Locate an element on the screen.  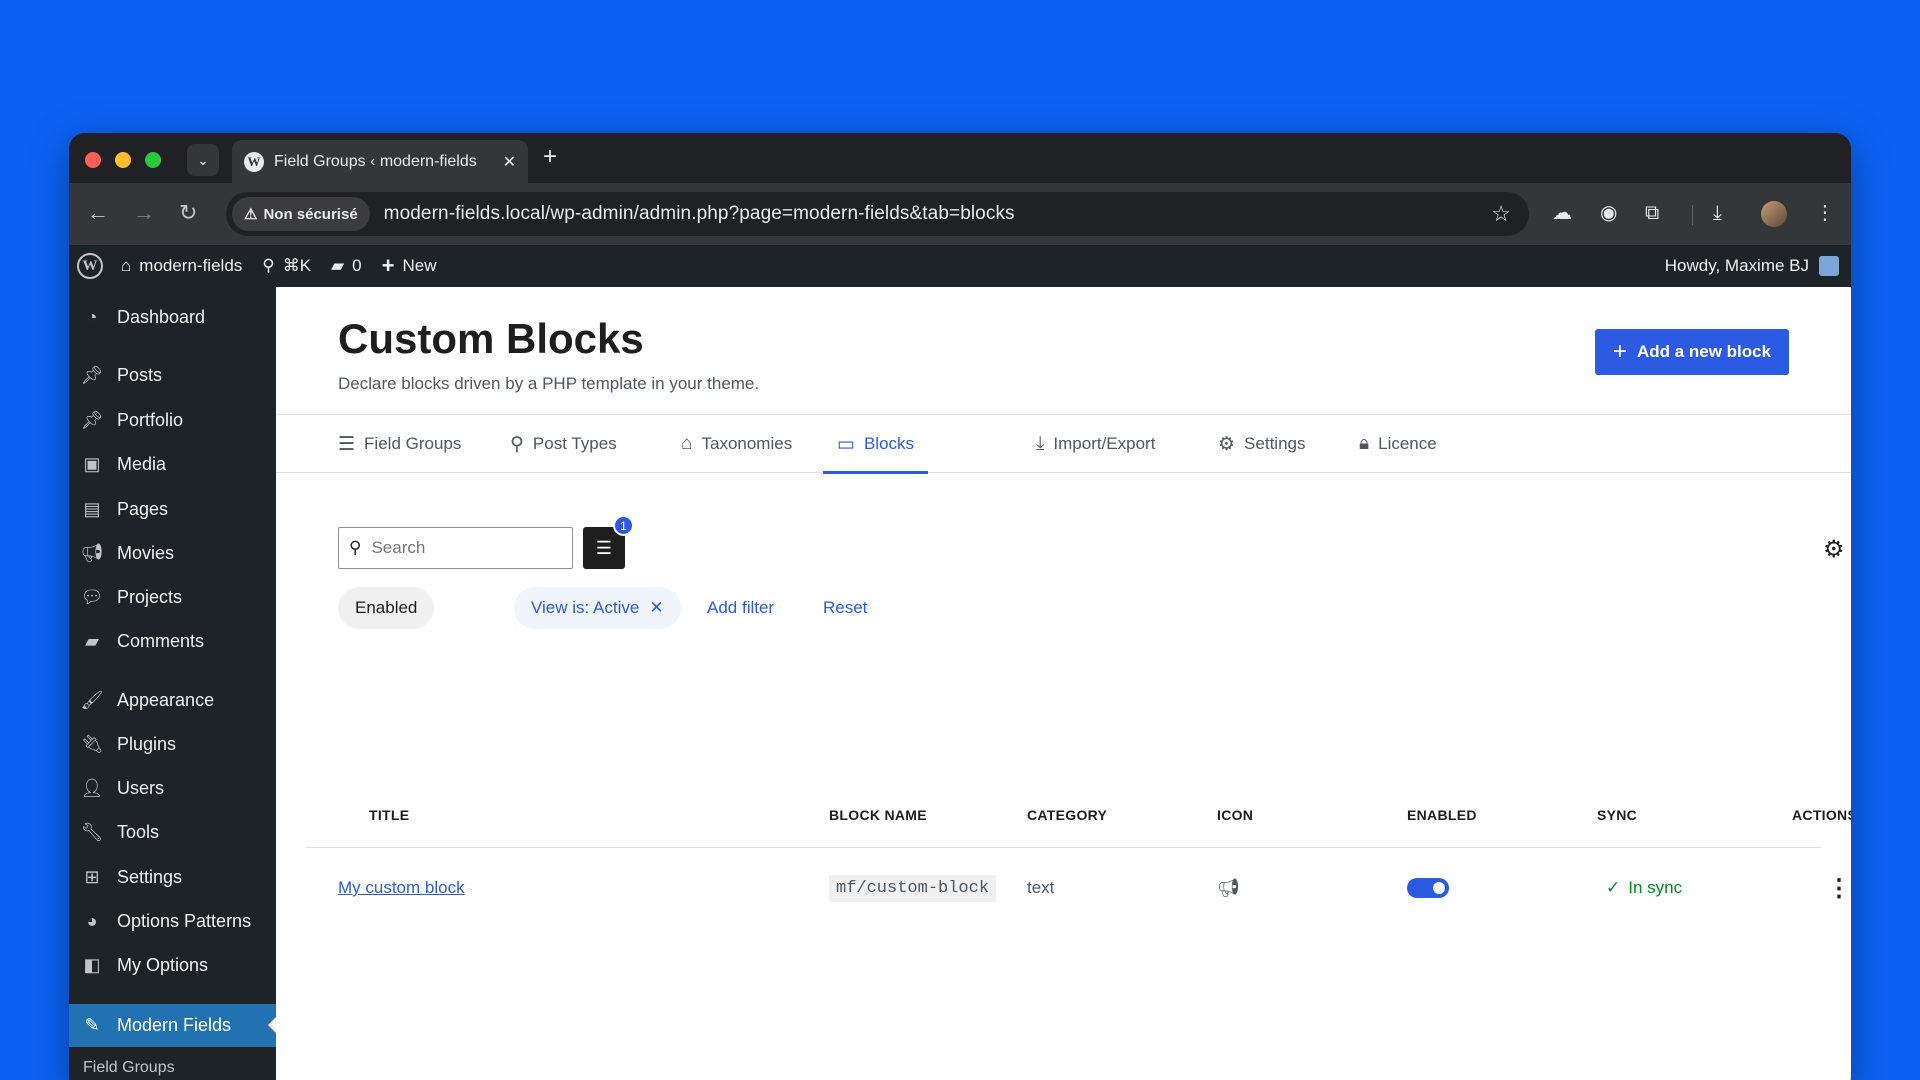
sidebar-item-my-options: ◧ My Options is located at coordinates (172, 965).